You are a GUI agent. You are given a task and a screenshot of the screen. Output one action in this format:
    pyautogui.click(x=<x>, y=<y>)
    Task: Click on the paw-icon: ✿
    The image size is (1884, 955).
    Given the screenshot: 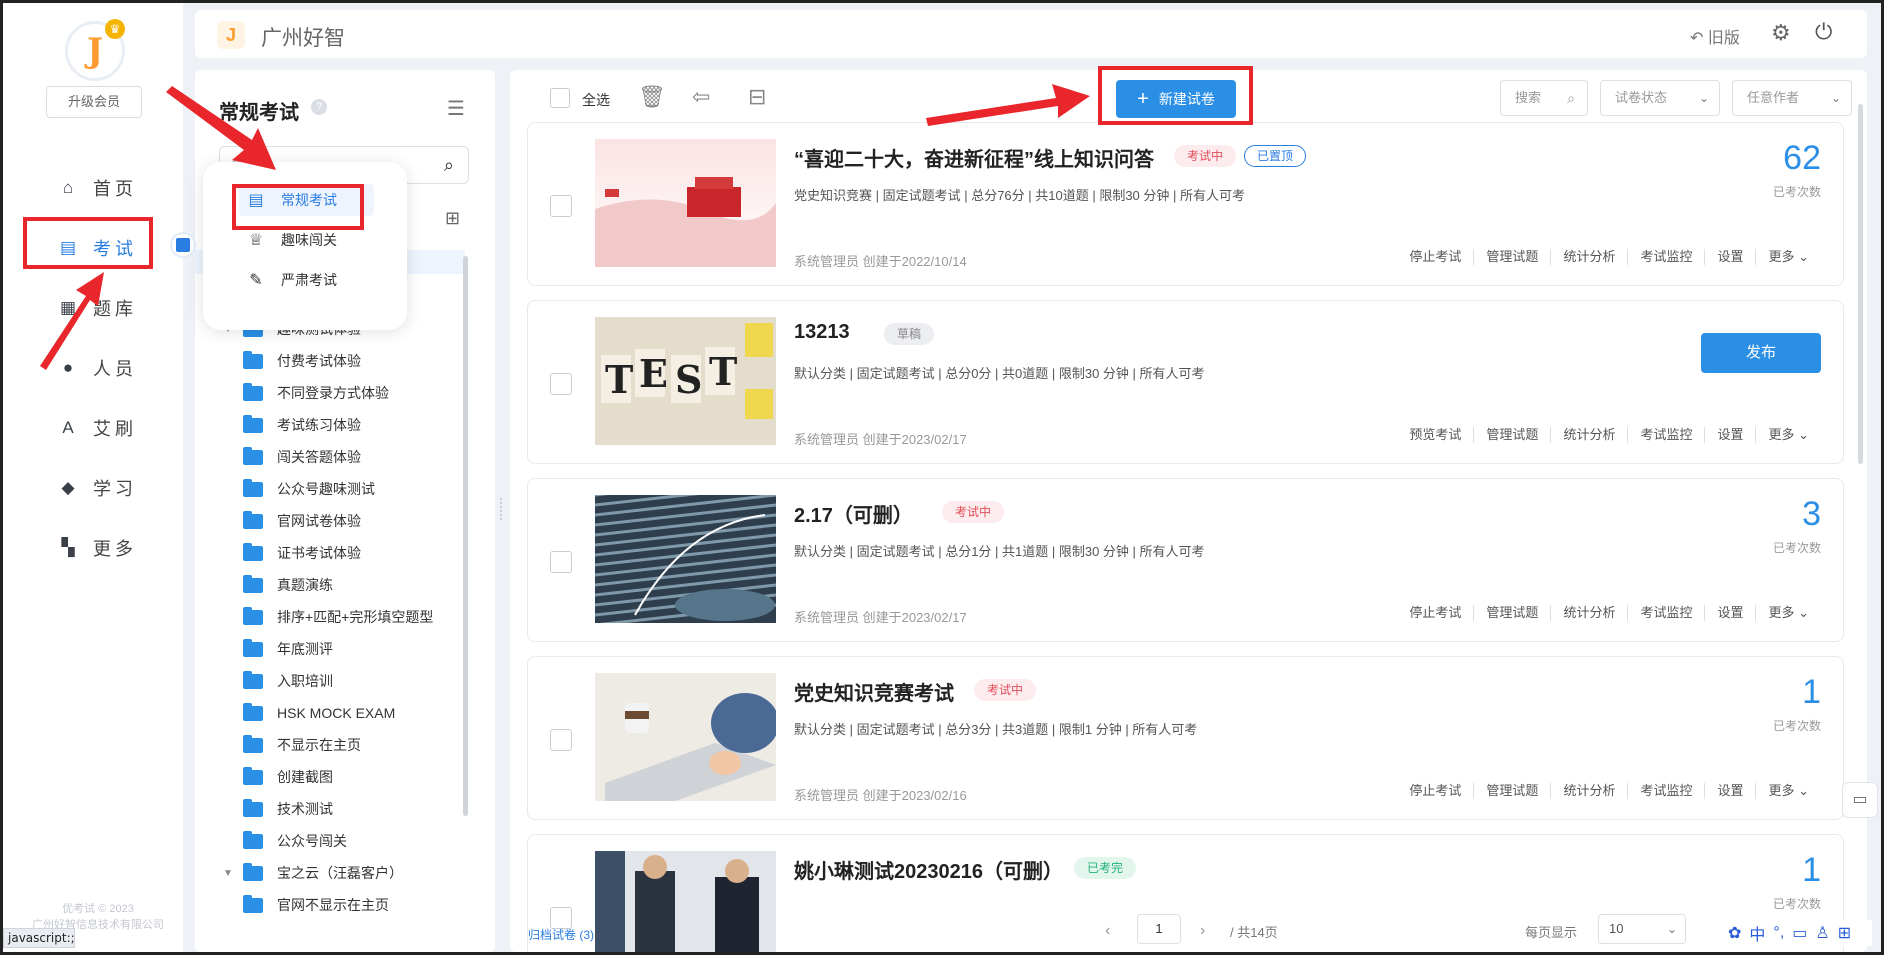 What is the action you would take?
    pyautogui.click(x=1735, y=933)
    